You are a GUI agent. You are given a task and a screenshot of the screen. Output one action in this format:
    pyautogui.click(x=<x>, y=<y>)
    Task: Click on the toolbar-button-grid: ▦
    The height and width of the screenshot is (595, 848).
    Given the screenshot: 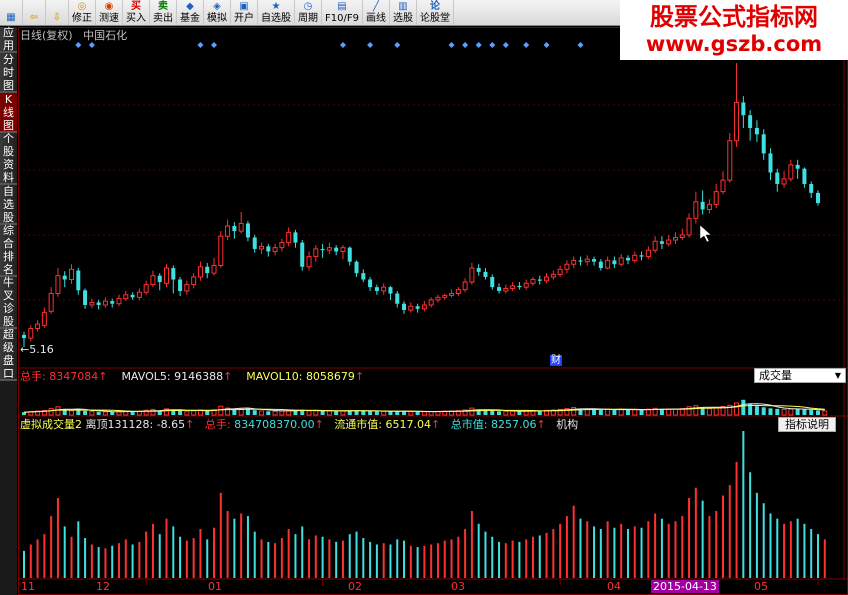 What is the action you would take?
    pyautogui.click(x=11, y=12)
    